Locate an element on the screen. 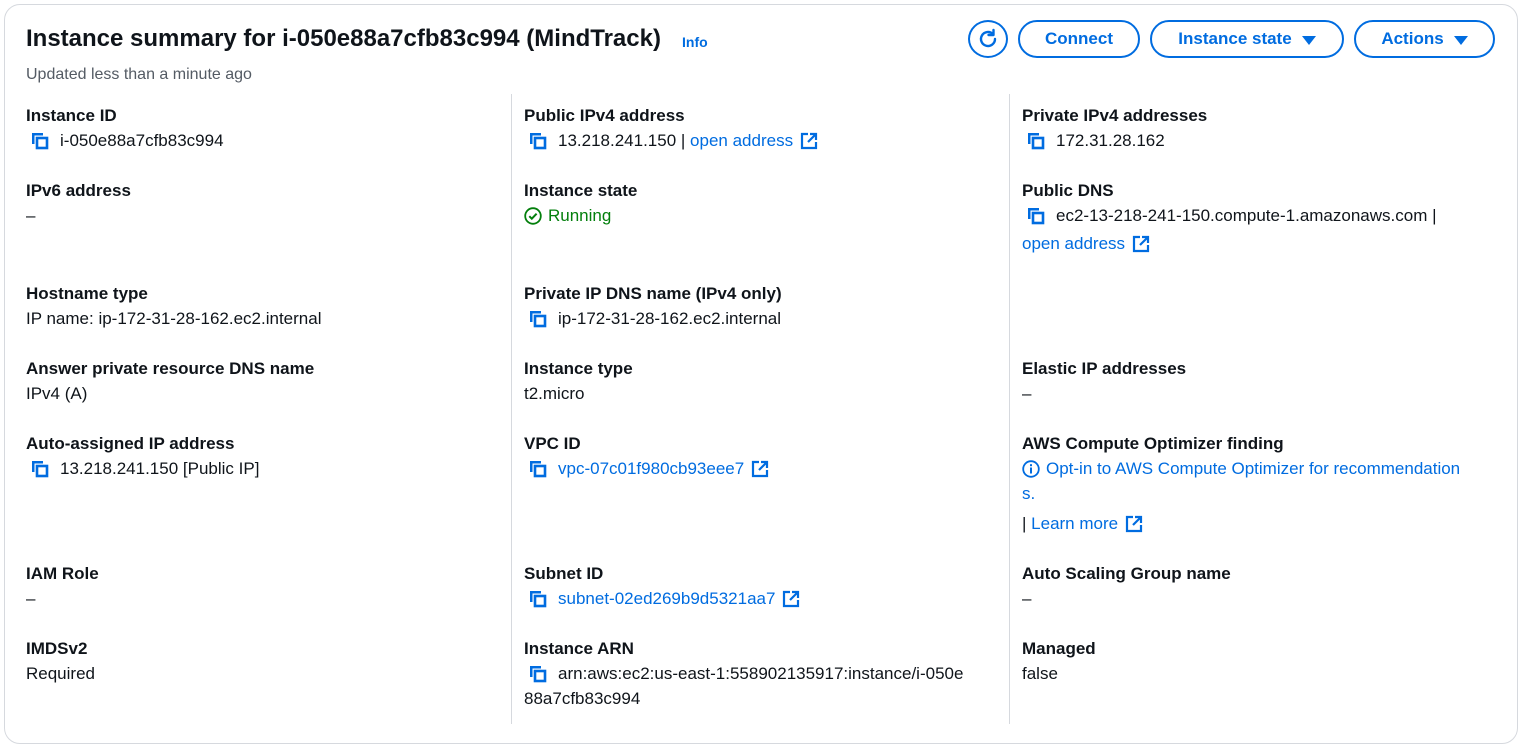 This screenshot has width=1520, height=744. instance-state-value: Running is located at coordinates (567, 216).